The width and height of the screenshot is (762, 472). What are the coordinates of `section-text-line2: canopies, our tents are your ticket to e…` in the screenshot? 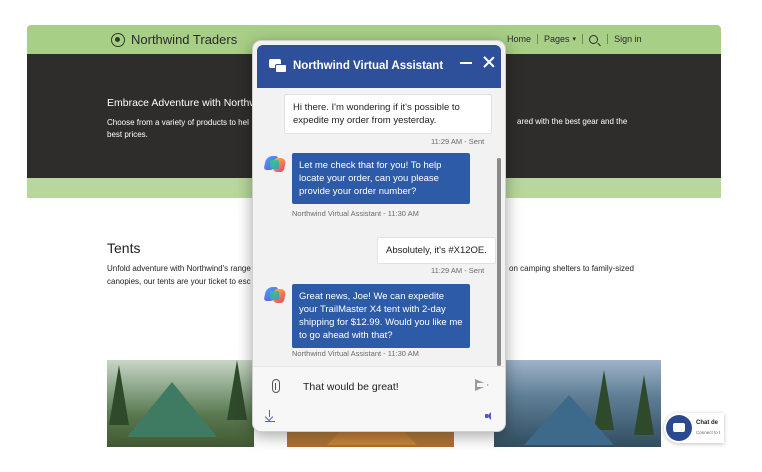 It's located at (179, 281).